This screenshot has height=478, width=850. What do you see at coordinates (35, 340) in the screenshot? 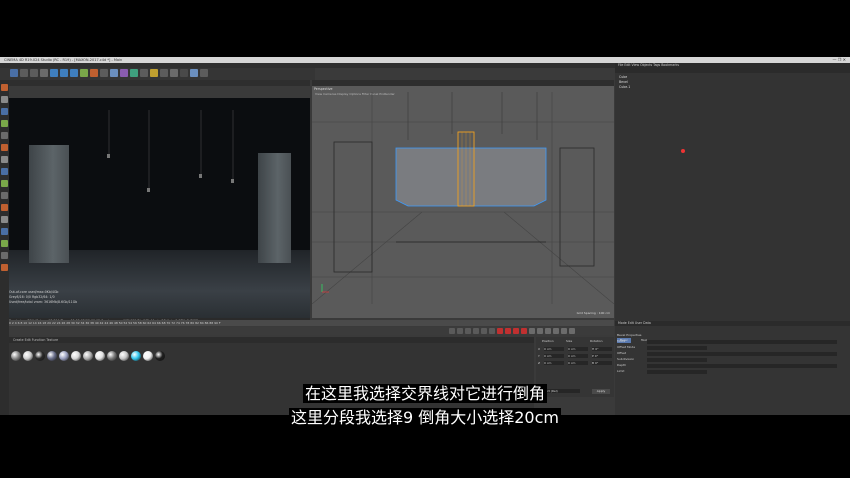
I see `material-menu-text: Create Edit Function Texture` at bounding box center [35, 340].